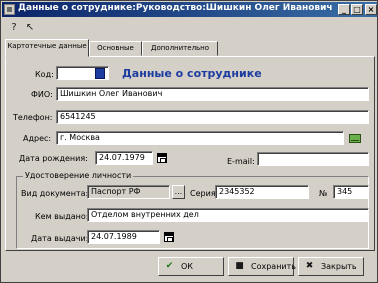 The image size is (378, 283). What do you see at coordinates (228, 215) in the screenshot?
I see `issued-by-field: Отделом внутренних дел` at bounding box center [228, 215].